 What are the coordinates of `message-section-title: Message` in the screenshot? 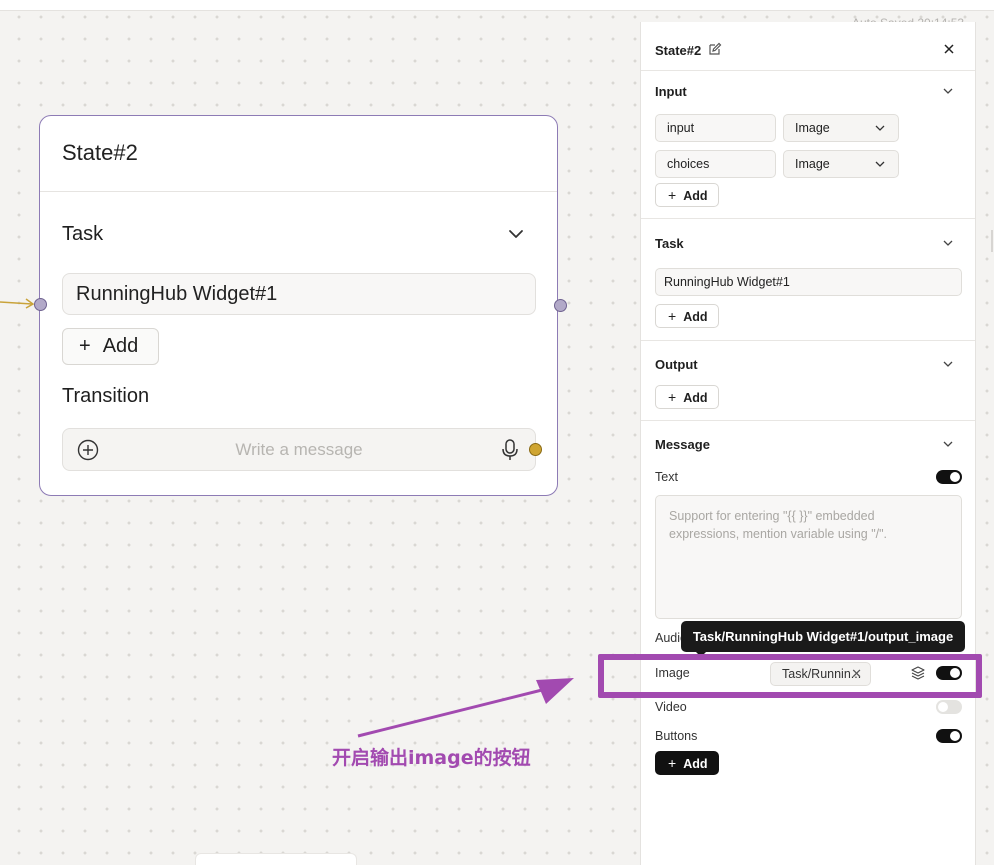 It's located at (682, 444).